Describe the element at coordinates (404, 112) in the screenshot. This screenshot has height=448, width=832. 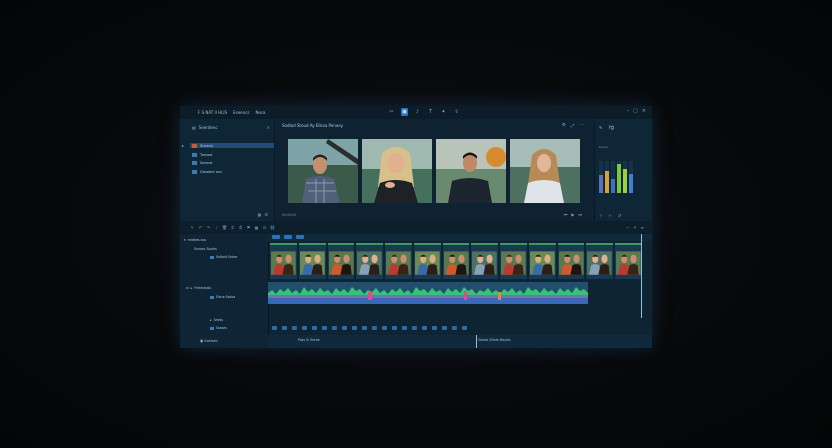
I see `media-icon: ▣` at that location.